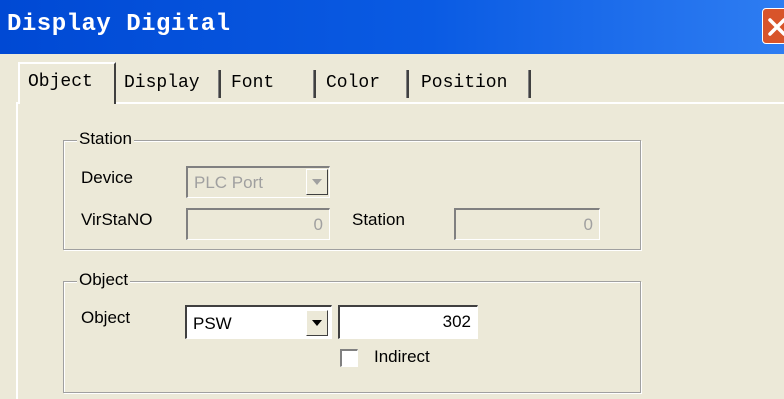 The image size is (784, 399). What do you see at coordinates (392, 27) in the screenshot?
I see `title-bar: Display Digital` at bounding box center [392, 27].